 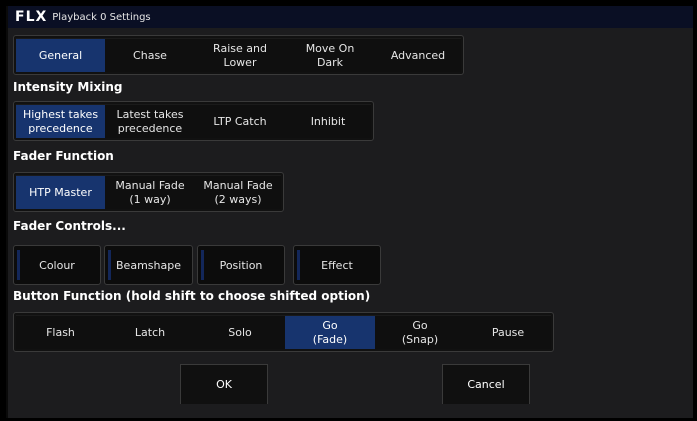 I want to click on option-ltp-catch: LTP Catch, so click(x=240, y=121).